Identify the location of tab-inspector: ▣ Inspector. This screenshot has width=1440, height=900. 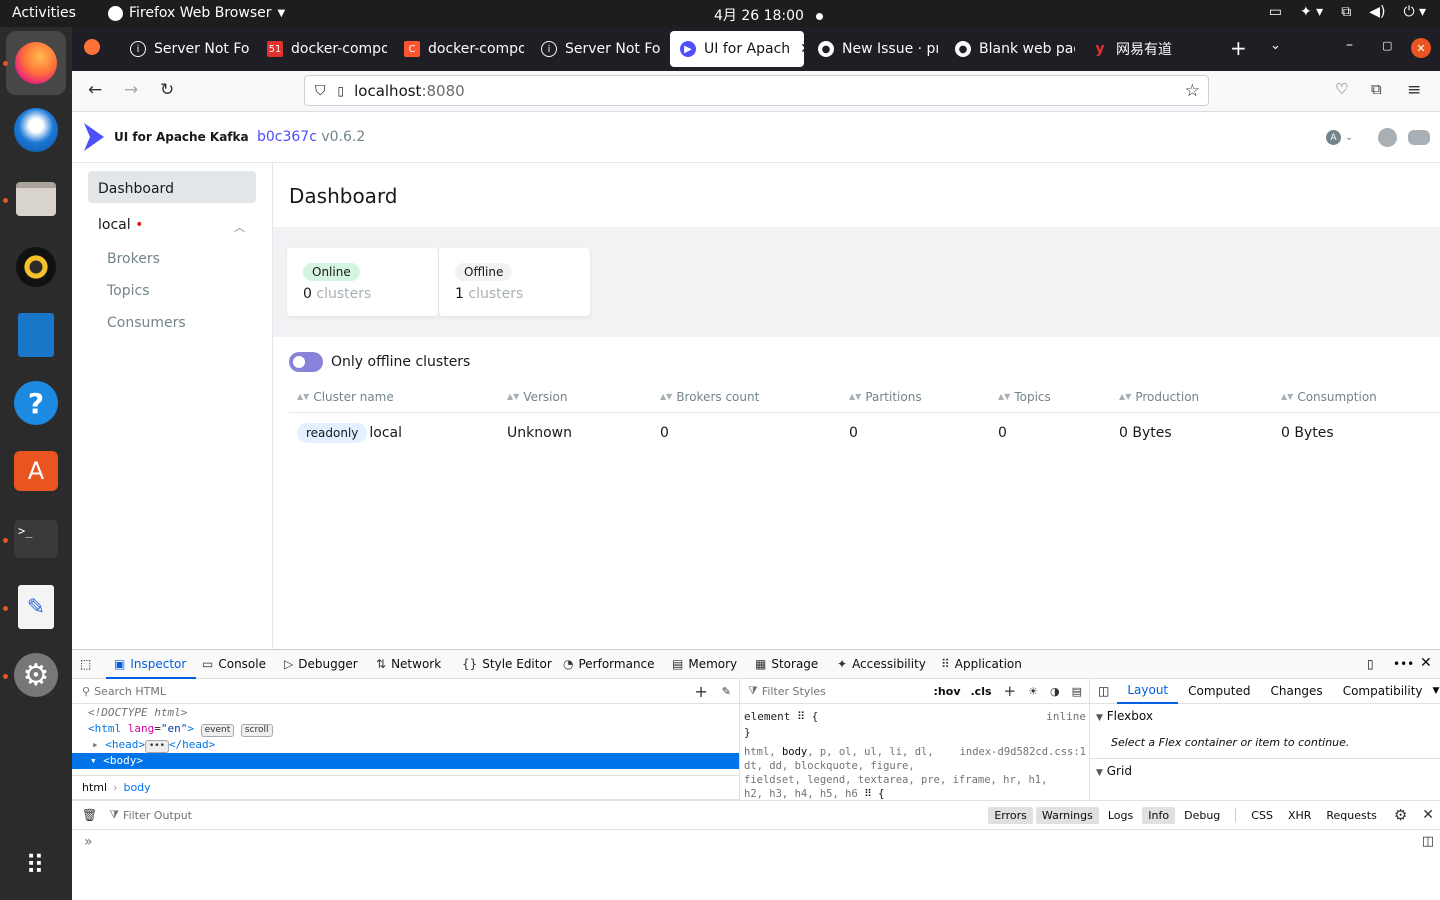
(151, 668).